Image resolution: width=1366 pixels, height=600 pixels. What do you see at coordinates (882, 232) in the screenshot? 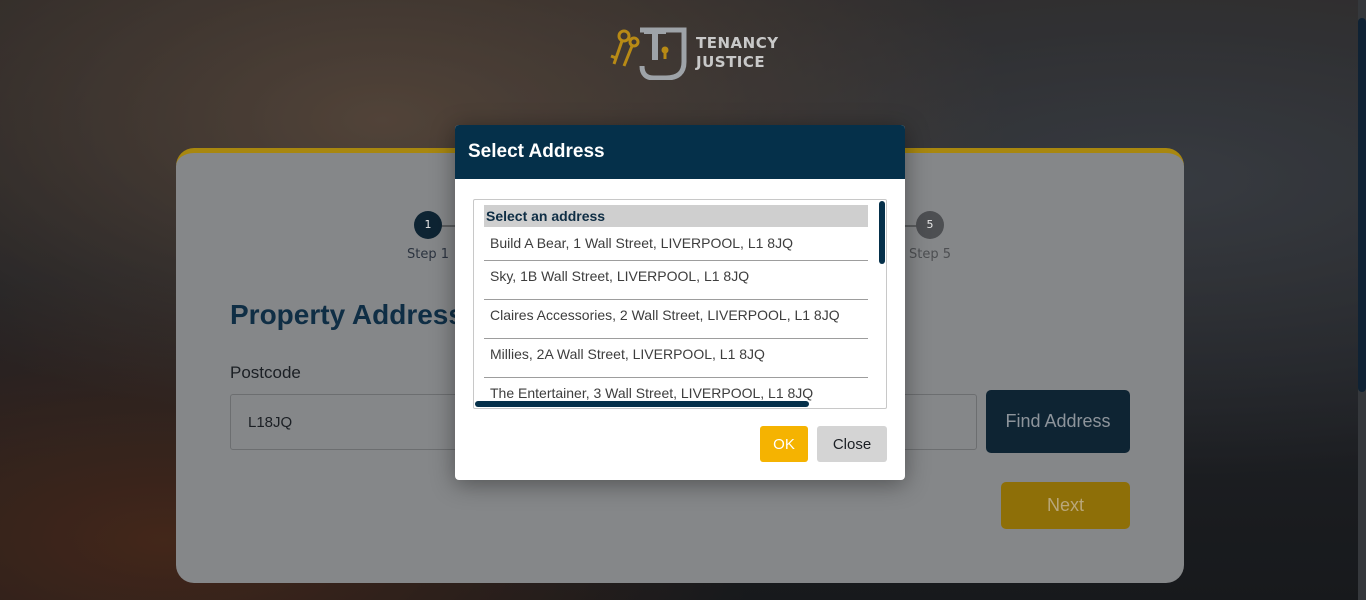
I see `list-vertical-scrollbar` at bounding box center [882, 232].